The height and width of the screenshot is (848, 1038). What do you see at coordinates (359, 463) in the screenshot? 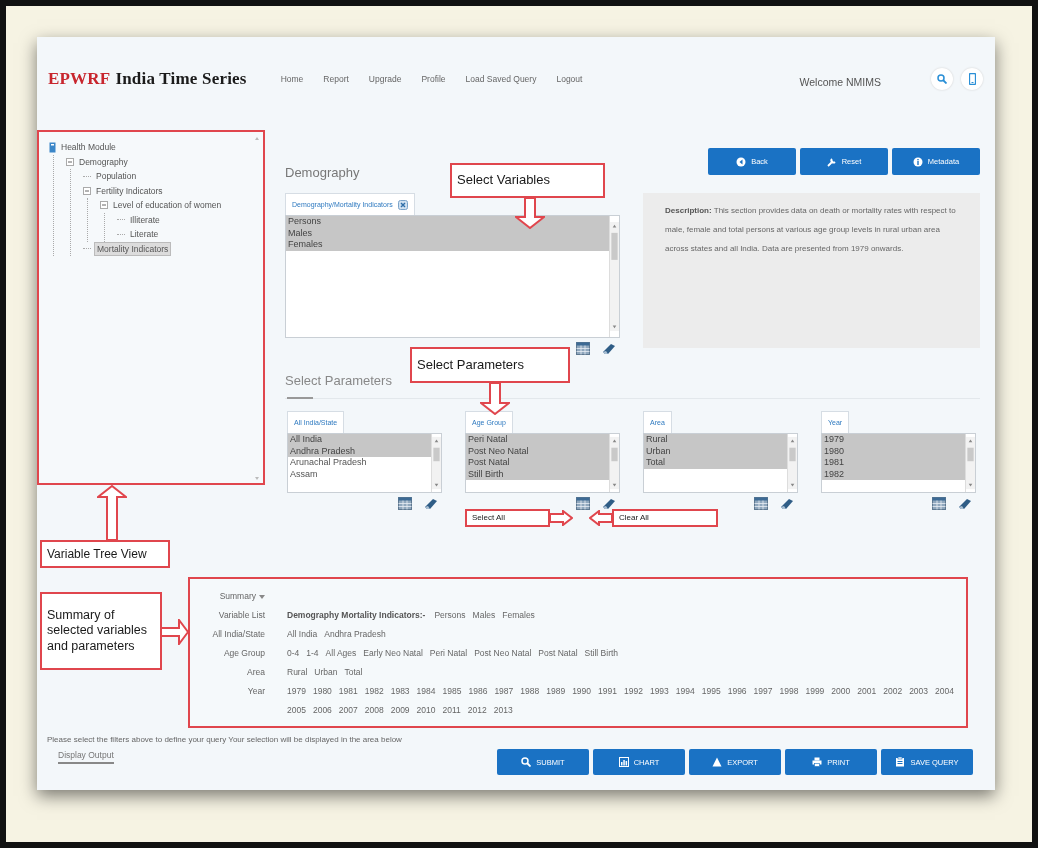
I see `list-option: Arunachal Pradesh` at bounding box center [359, 463].